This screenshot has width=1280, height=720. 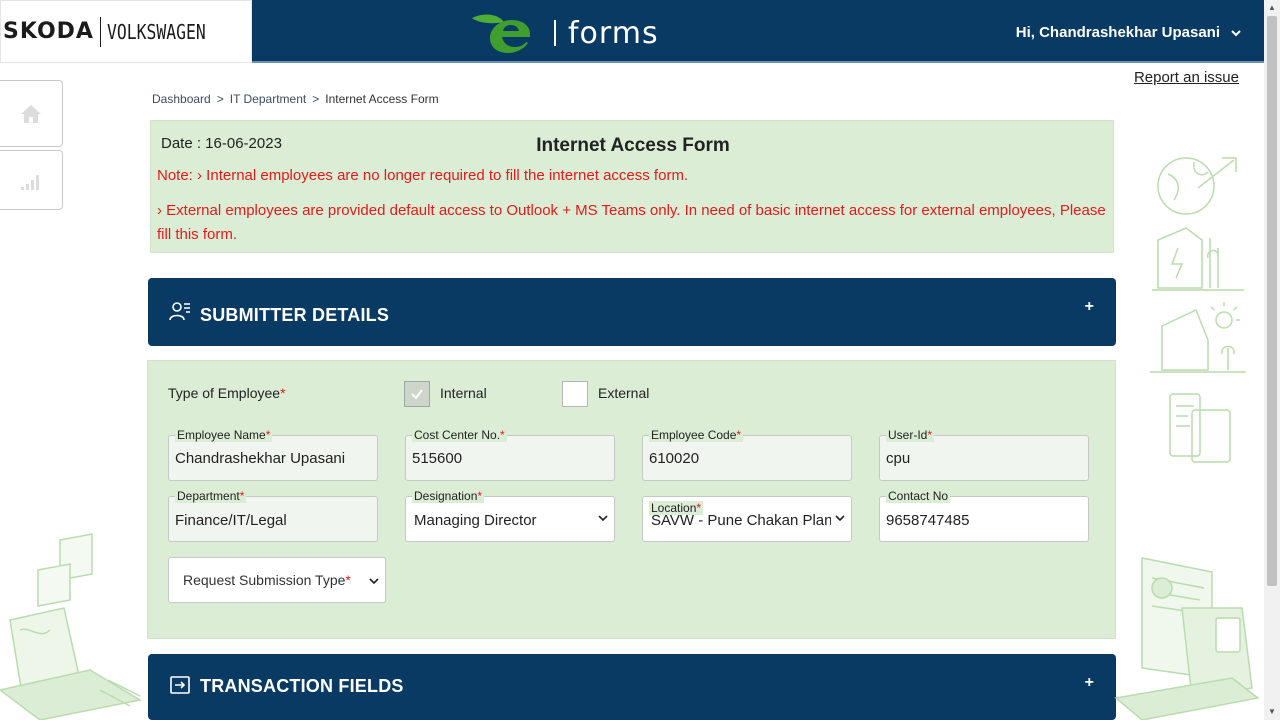 What do you see at coordinates (984, 515) in the screenshot?
I see `contact-no-field: Contact No 9658747485` at bounding box center [984, 515].